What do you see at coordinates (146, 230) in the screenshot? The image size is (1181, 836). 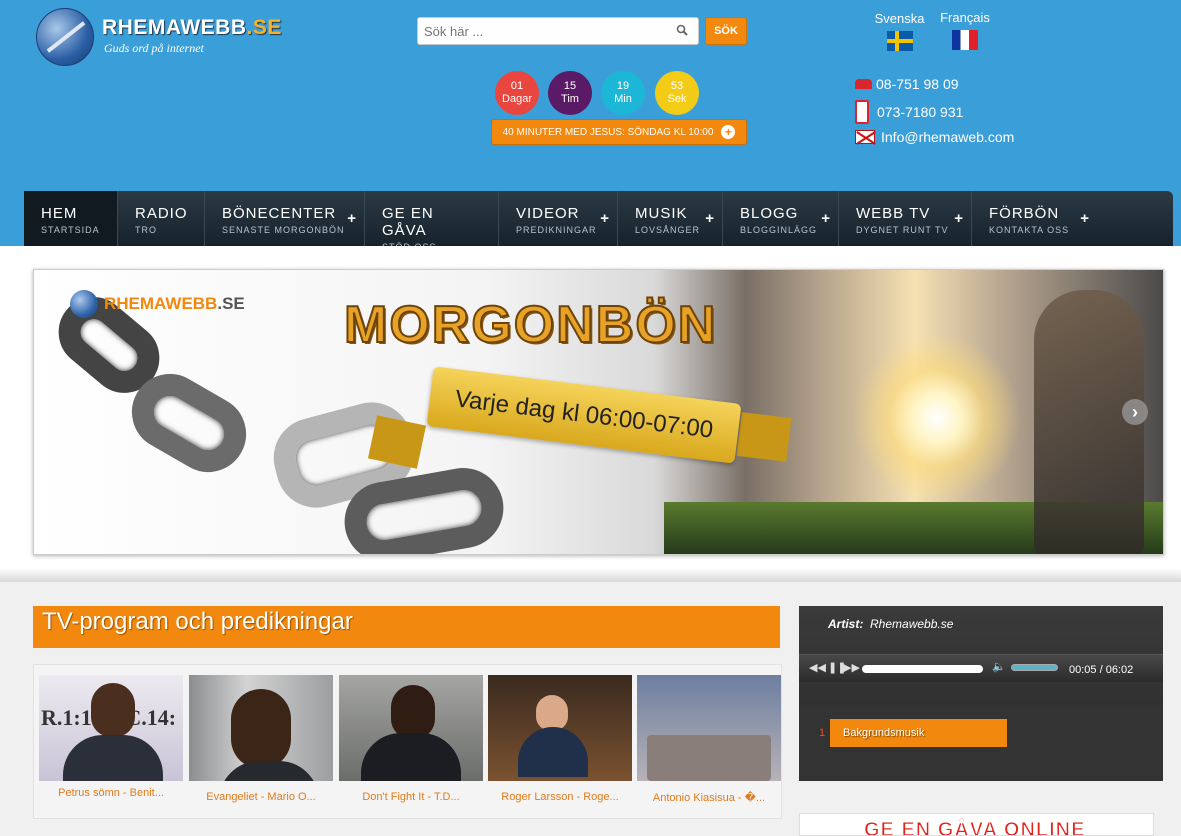 I see `nav-item-sub: TRO` at bounding box center [146, 230].